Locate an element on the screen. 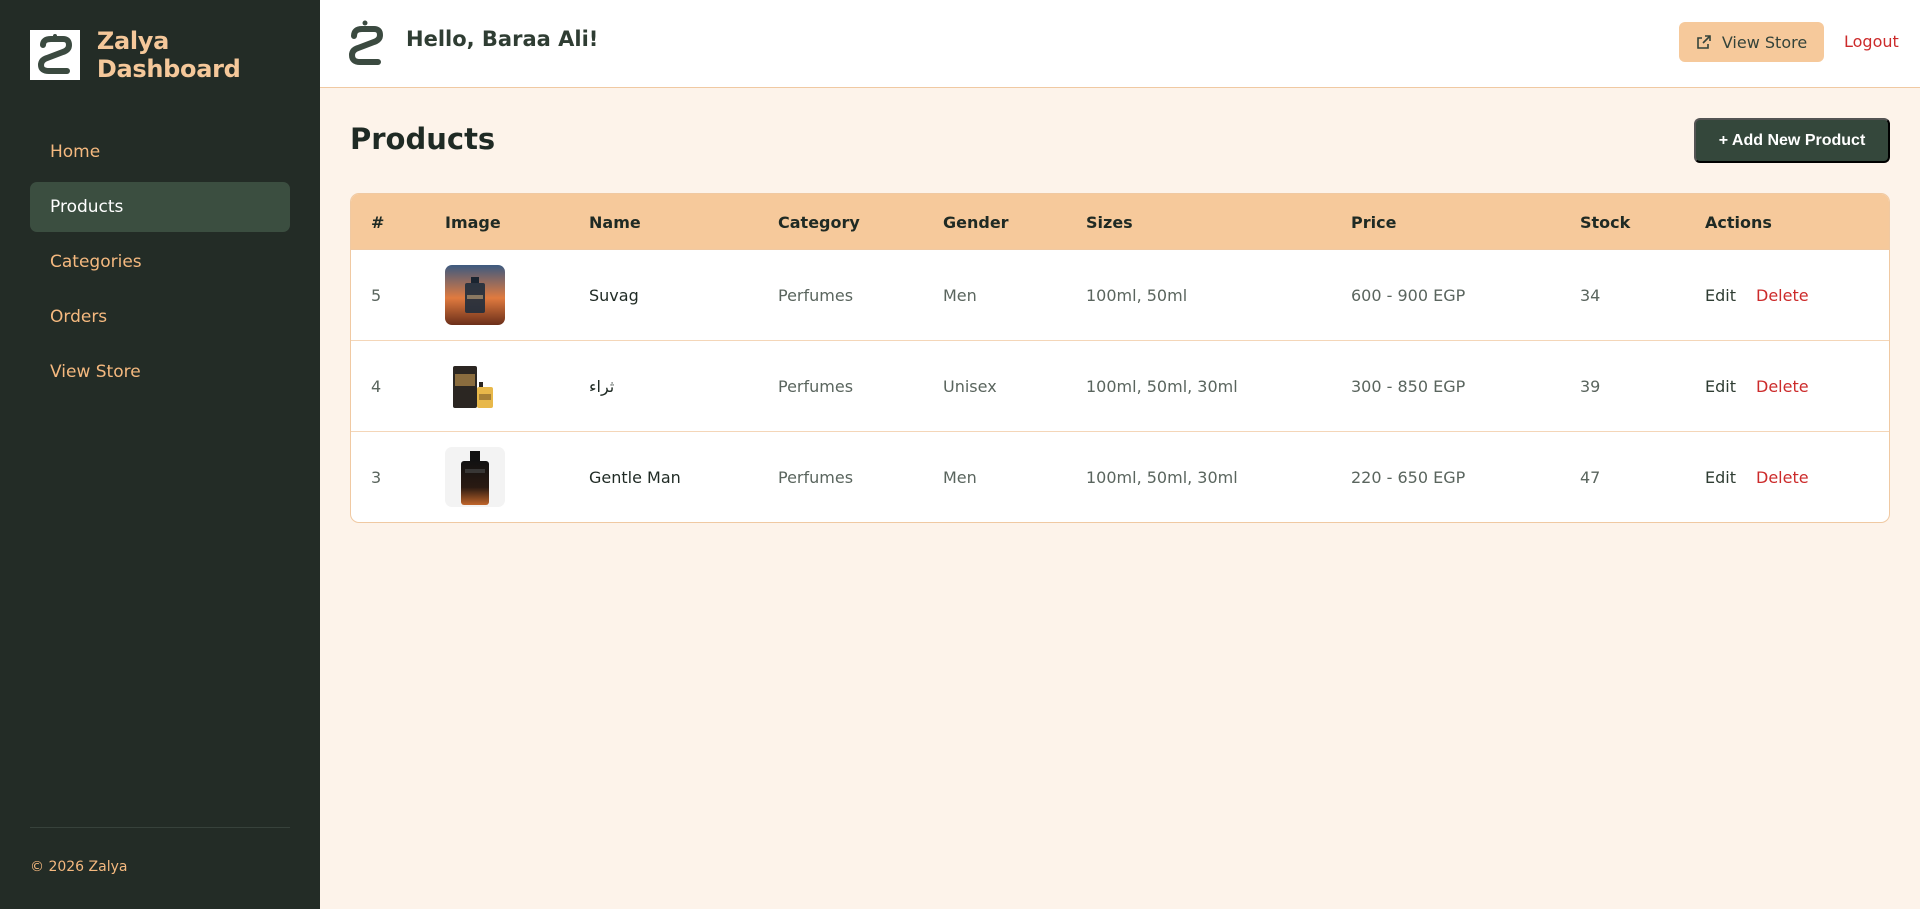 The height and width of the screenshot is (909, 1920). sidebar-footer: © 2026 Zalya is located at coordinates (79, 867).